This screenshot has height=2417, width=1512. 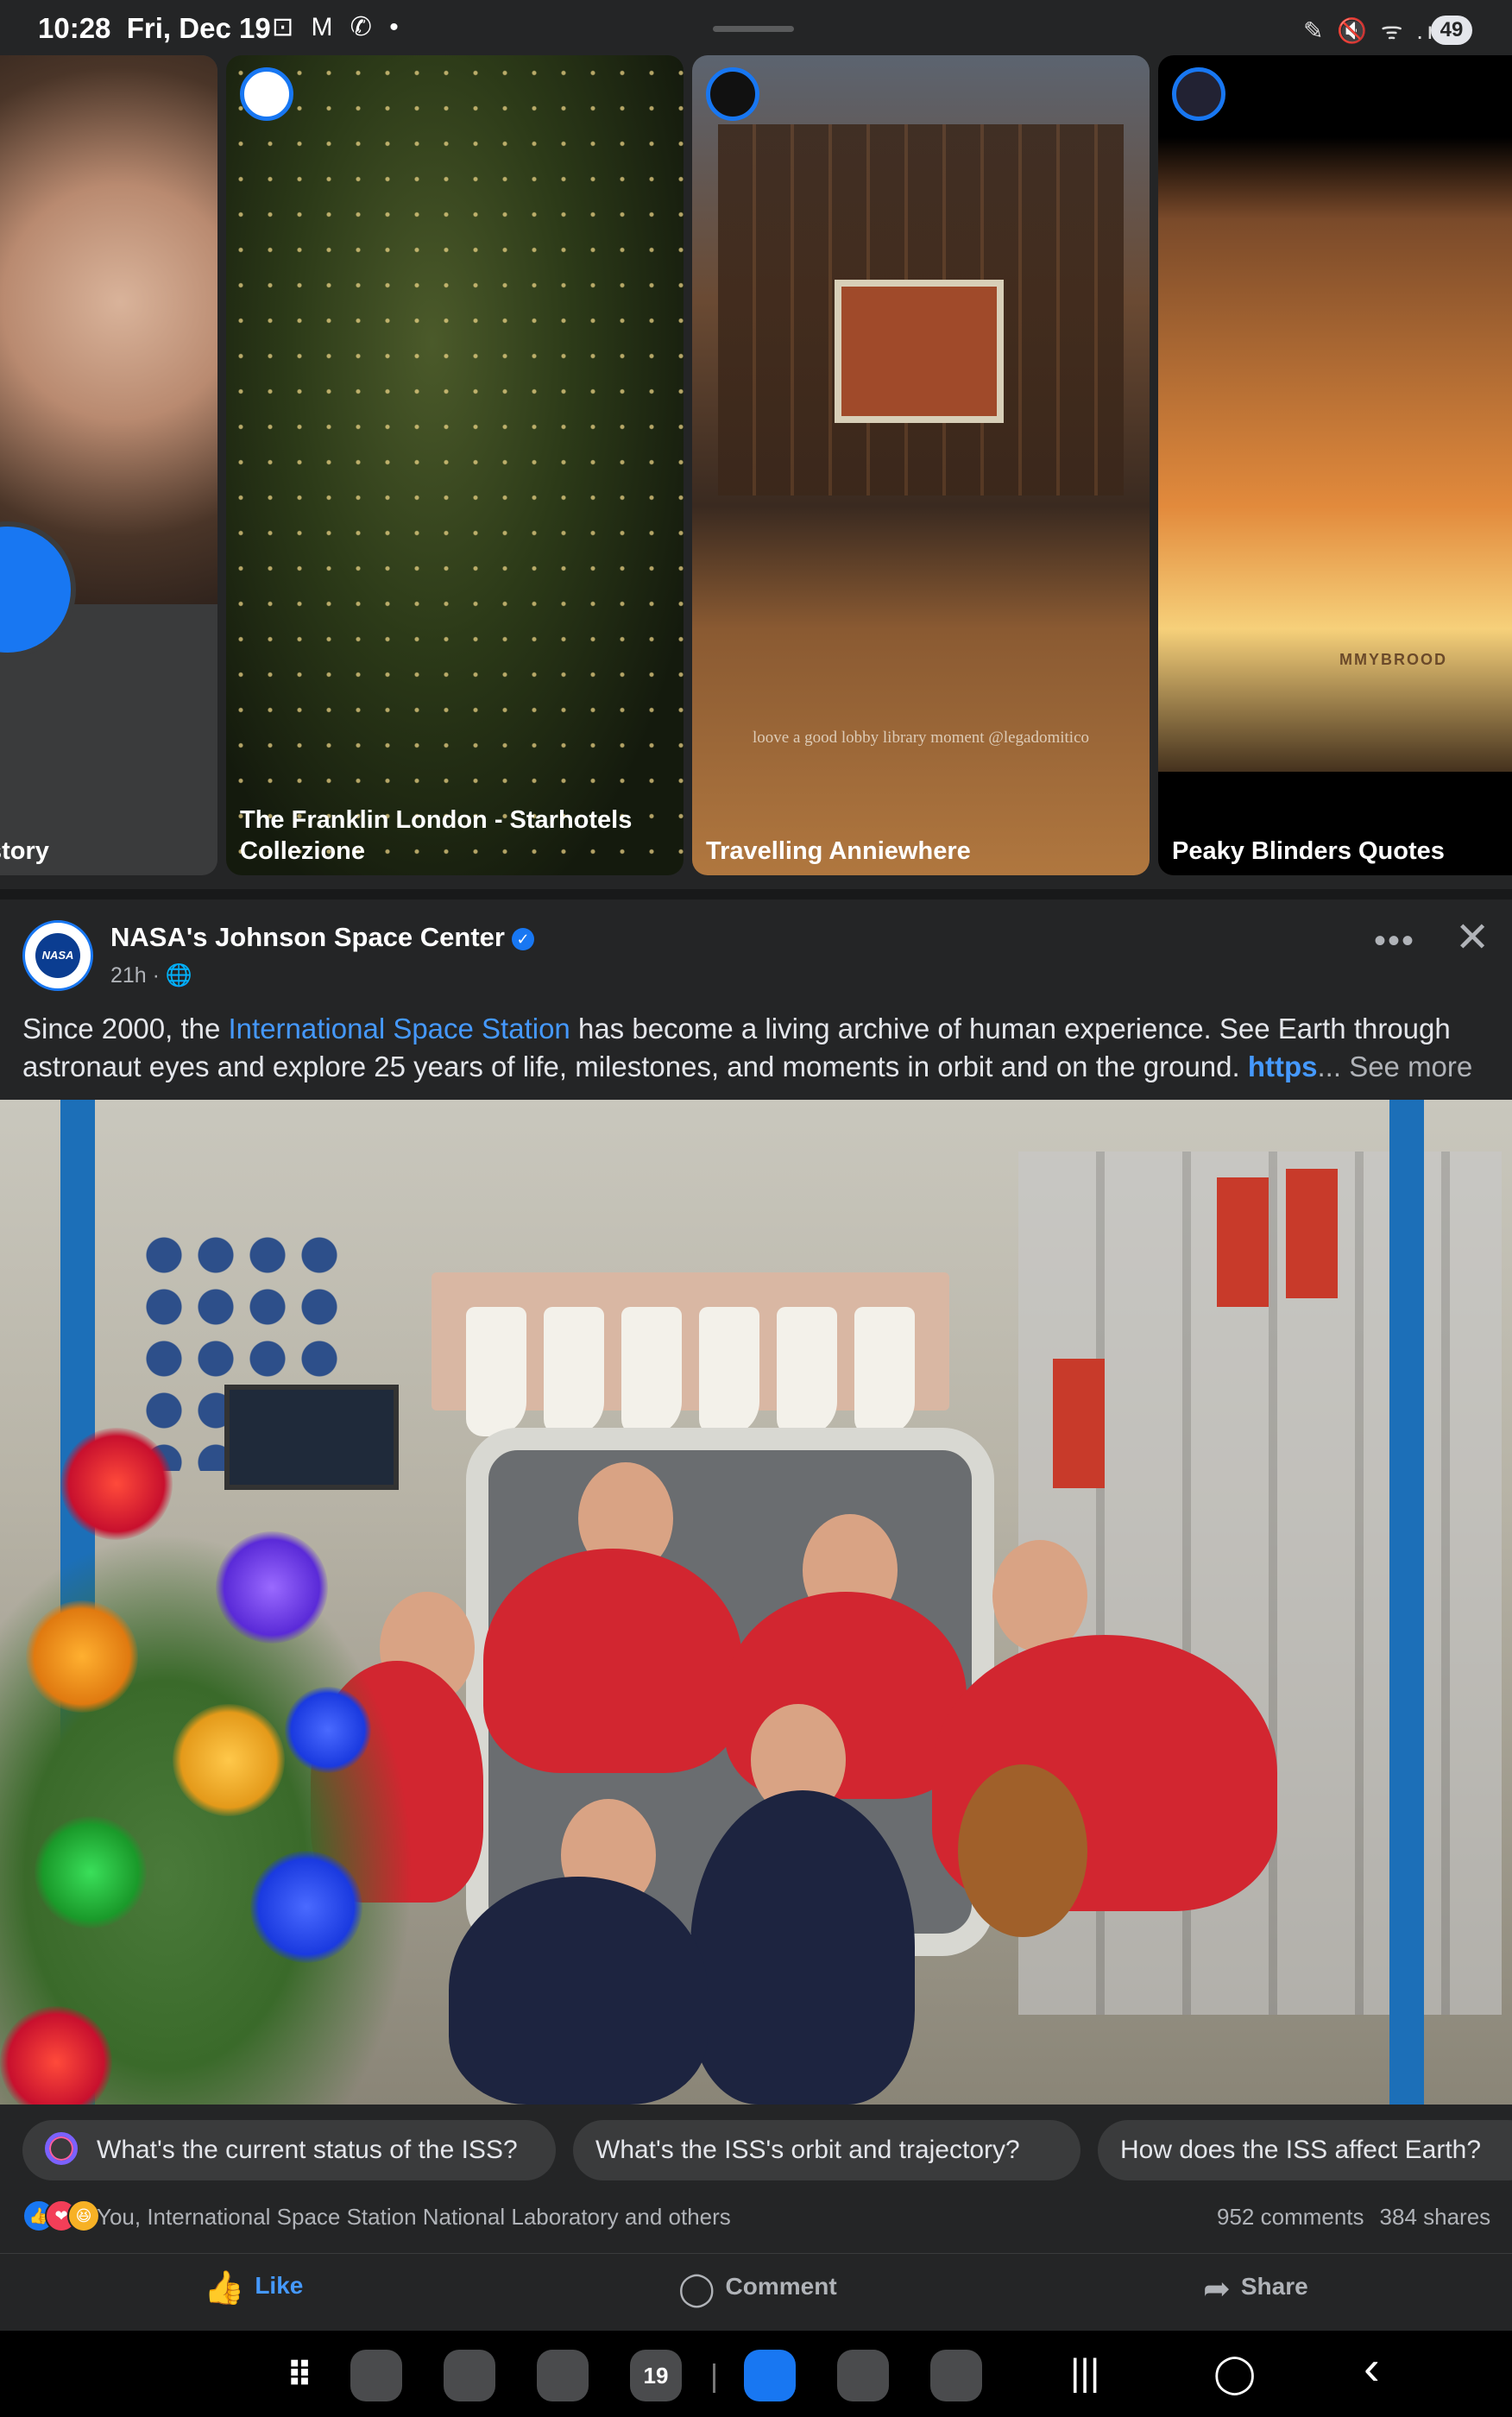 I want to click on story-card-peaky-blinders: MMYBROOD Peaky Blinders Quotes, so click(x=1335, y=465).